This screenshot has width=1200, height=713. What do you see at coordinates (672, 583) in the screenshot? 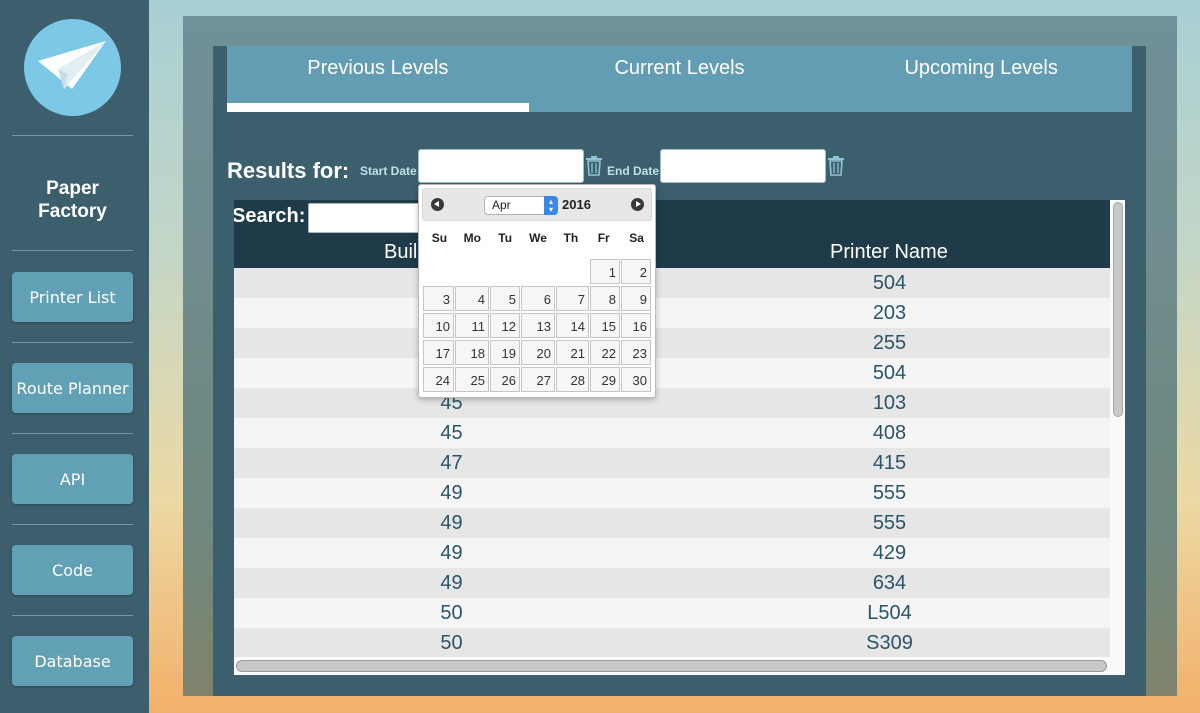
I see `table-row: 49 634` at bounding box center [672, 583].